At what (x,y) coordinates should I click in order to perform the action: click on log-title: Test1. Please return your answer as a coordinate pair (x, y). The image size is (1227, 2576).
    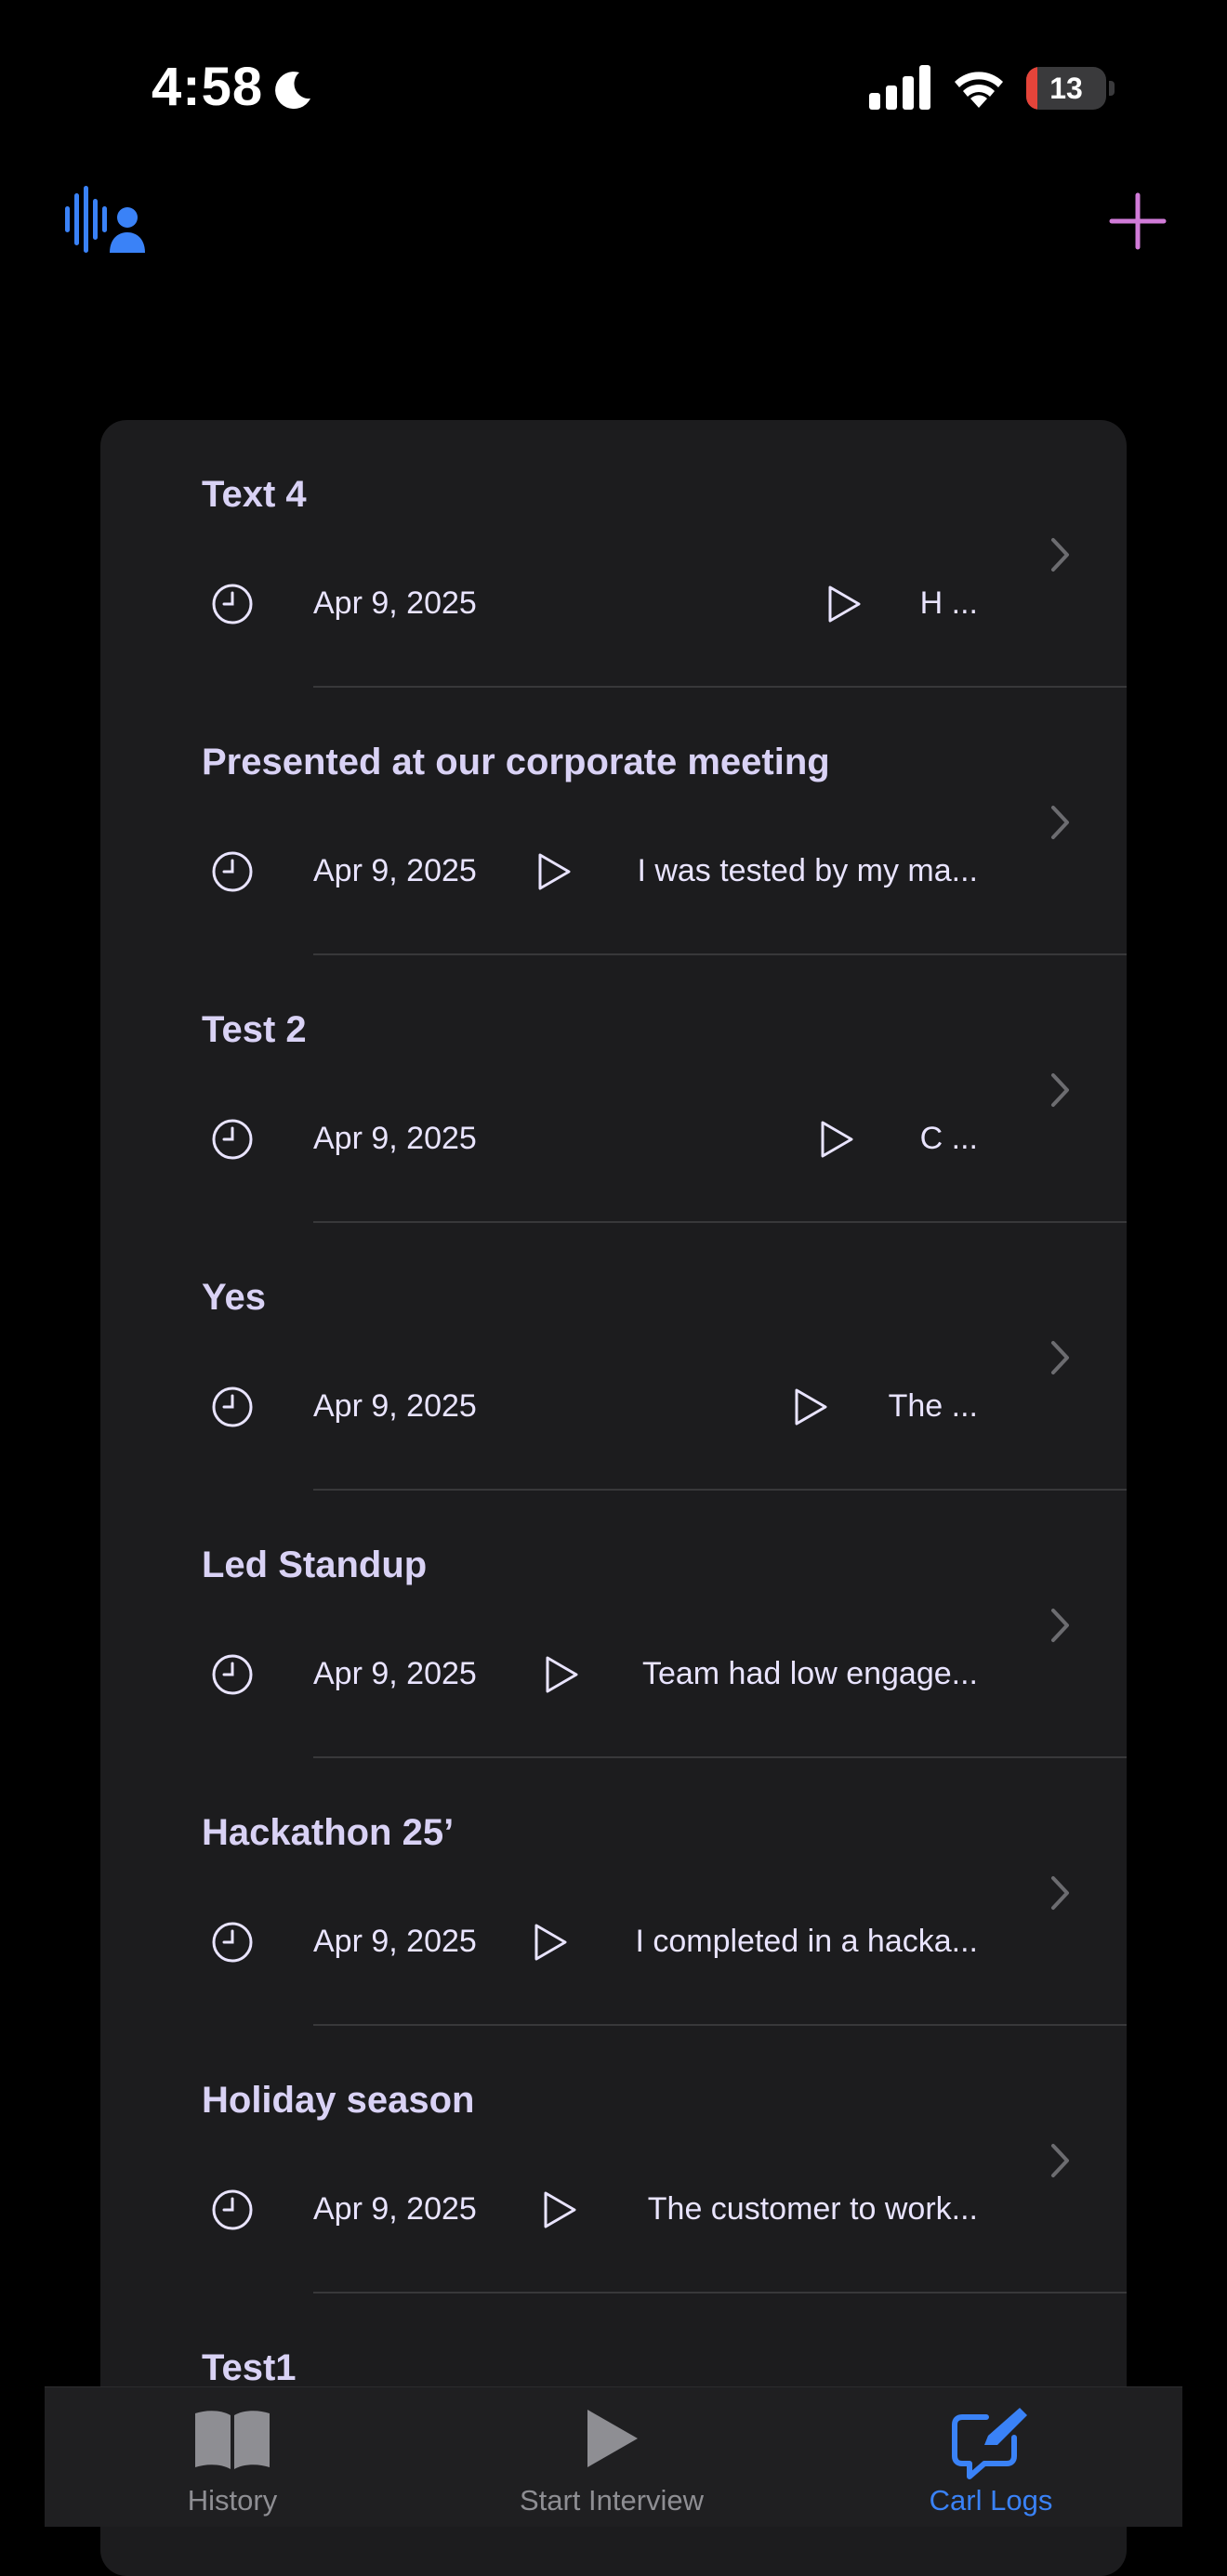
    Looking at the image, I should click on (250, 2367).